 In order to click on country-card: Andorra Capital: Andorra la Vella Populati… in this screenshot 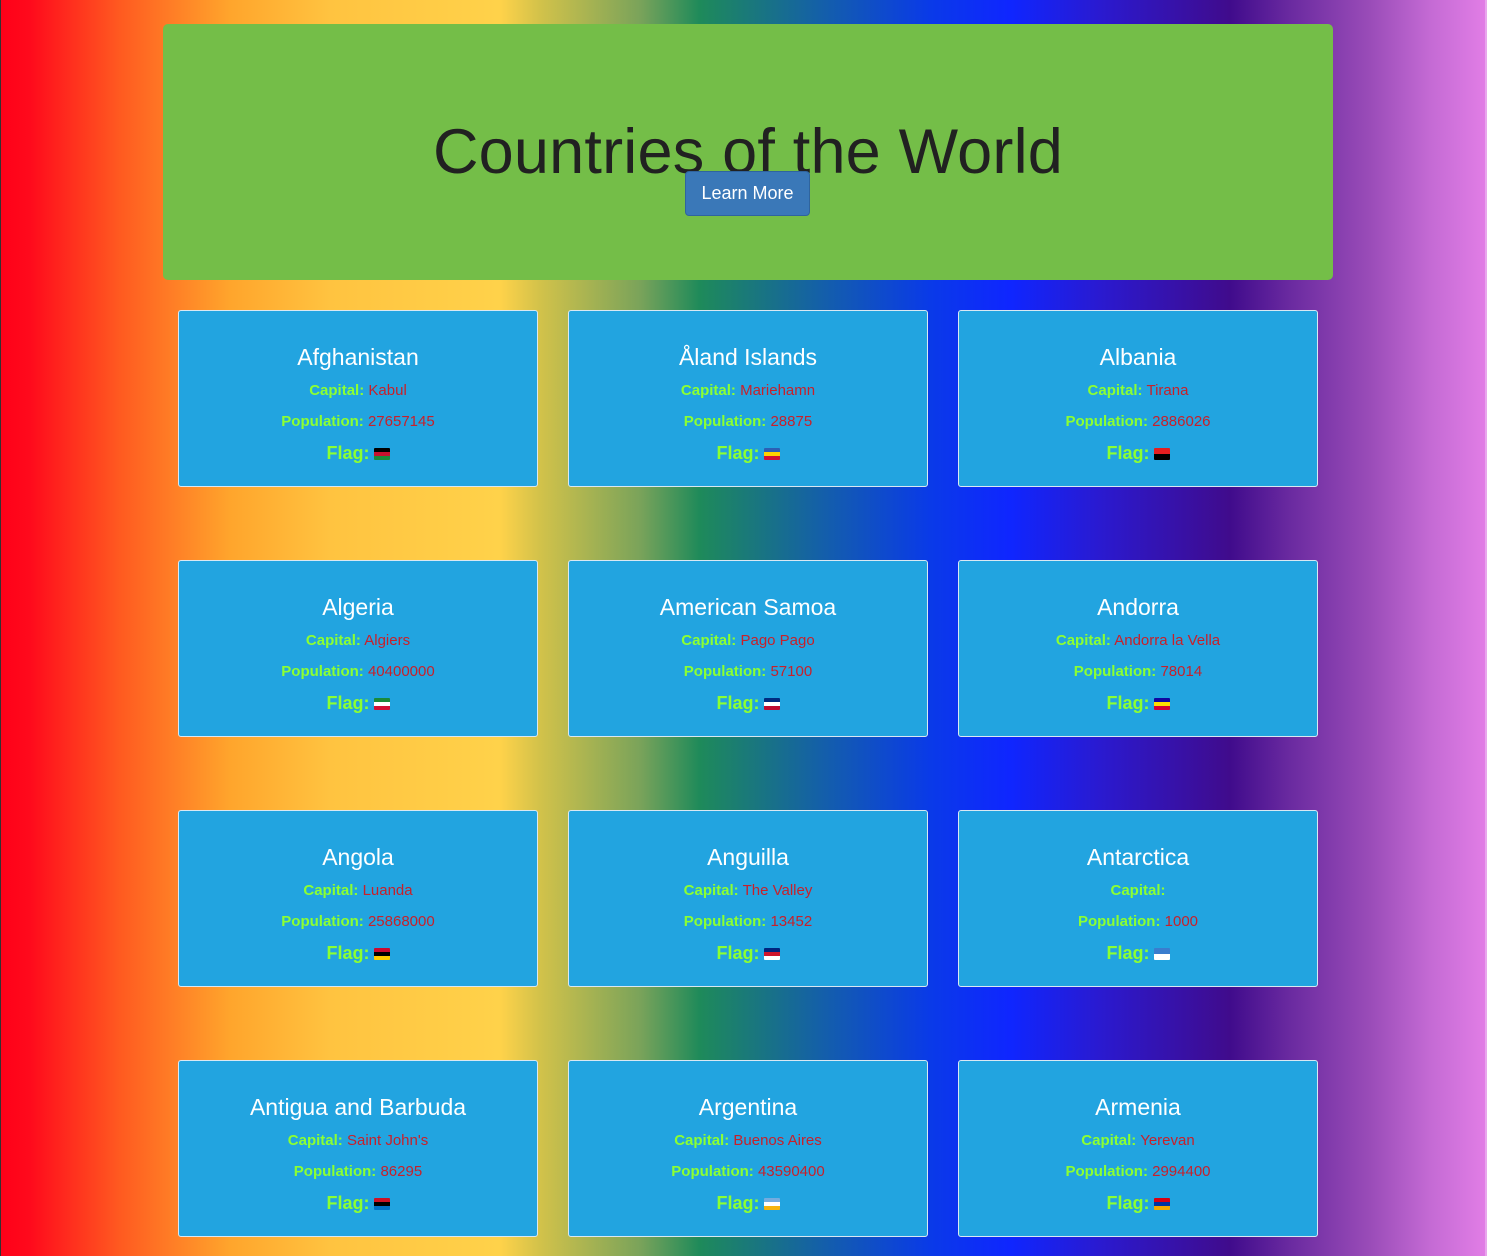, I will do `click(1138, 648)`.